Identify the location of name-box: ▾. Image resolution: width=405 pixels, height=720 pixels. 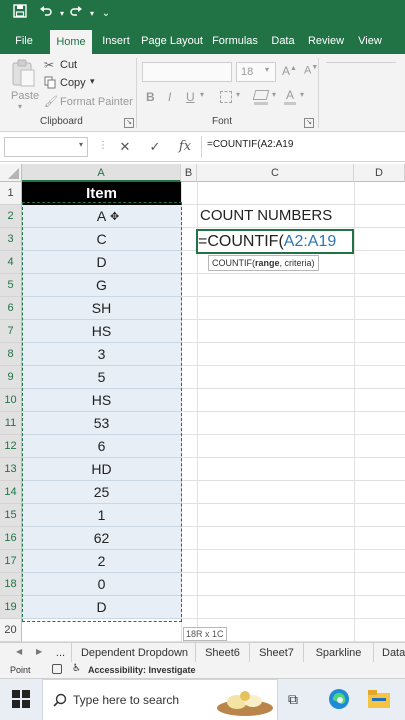
(46, 147).